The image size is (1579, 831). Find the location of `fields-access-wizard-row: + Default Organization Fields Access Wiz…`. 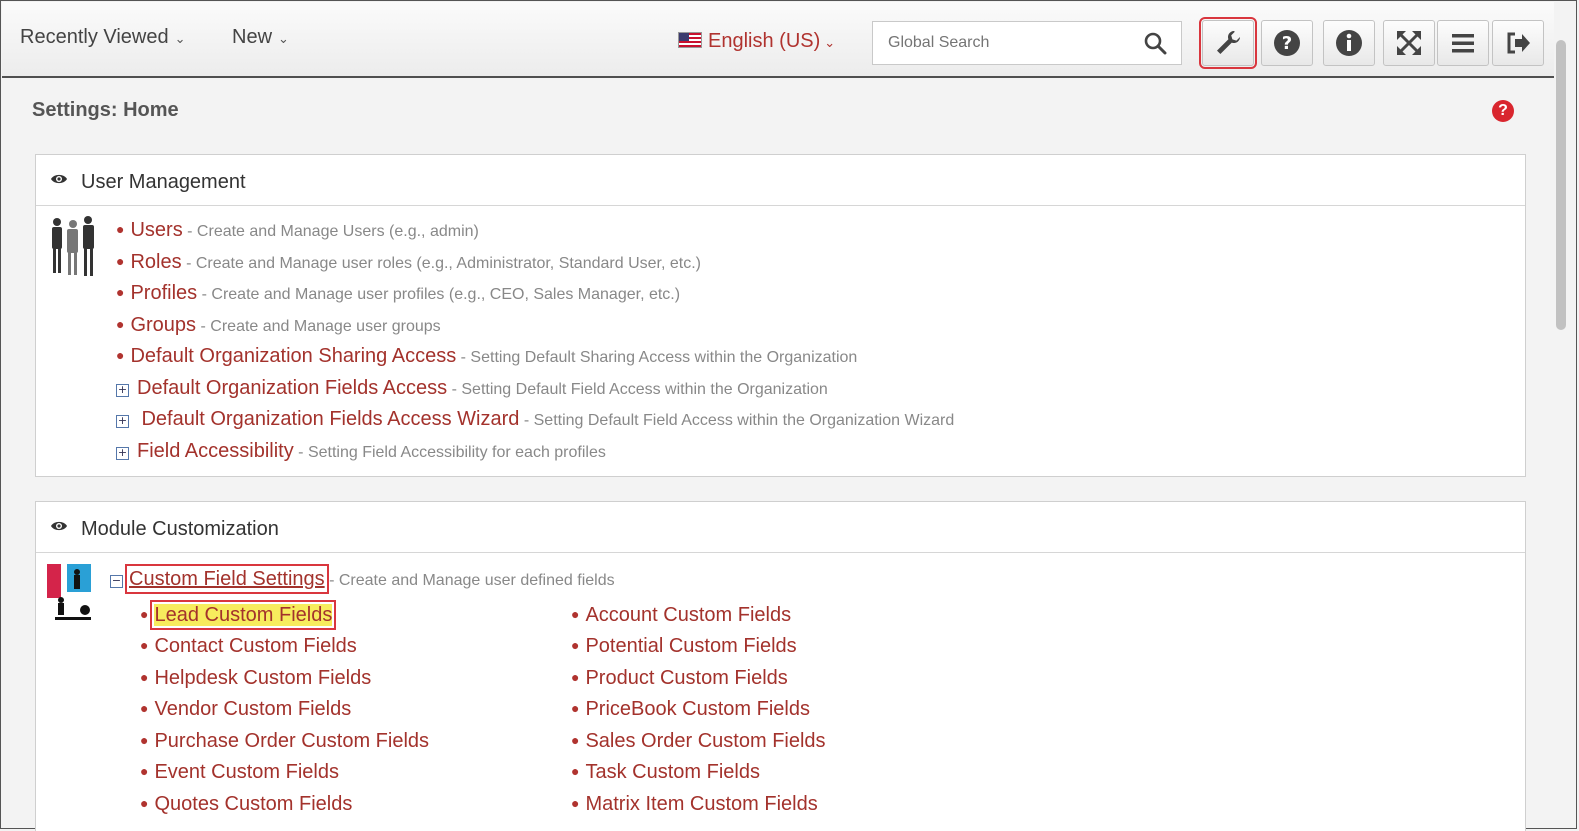

fields-access-wizard-row: + Default Organization Fields Access Wiz… is located at coordinates (535, 419).